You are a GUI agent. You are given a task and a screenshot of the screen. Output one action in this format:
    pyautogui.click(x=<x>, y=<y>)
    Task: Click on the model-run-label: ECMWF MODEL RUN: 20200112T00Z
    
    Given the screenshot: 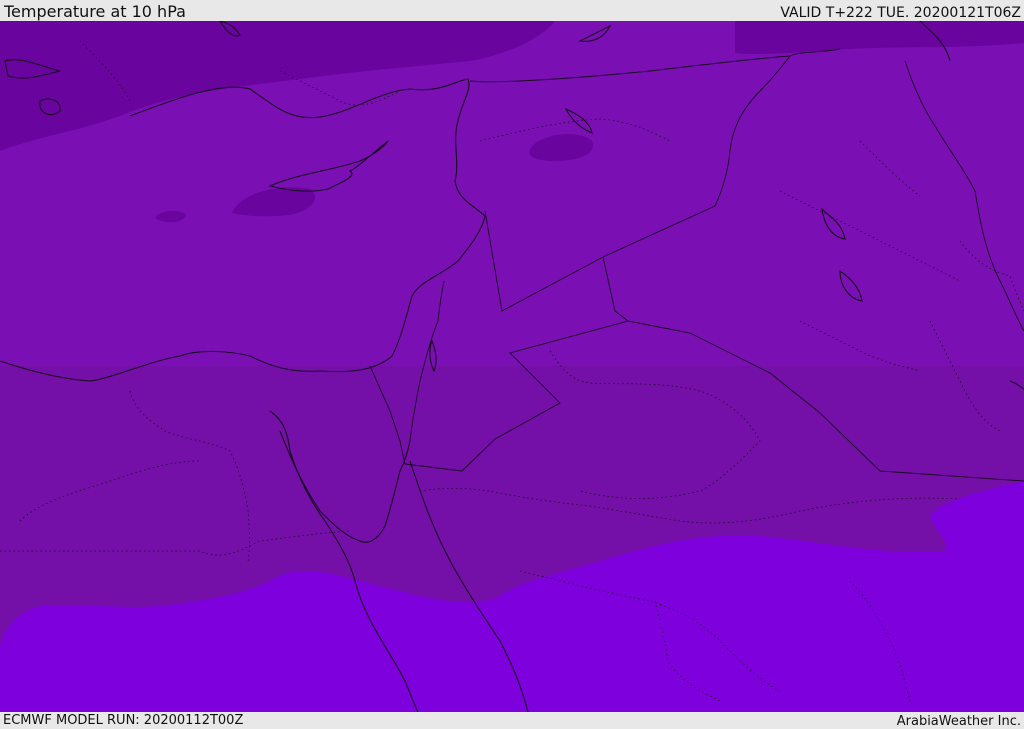 What is the action you would take?
    pyautogui.click(x=123, y=720)
    